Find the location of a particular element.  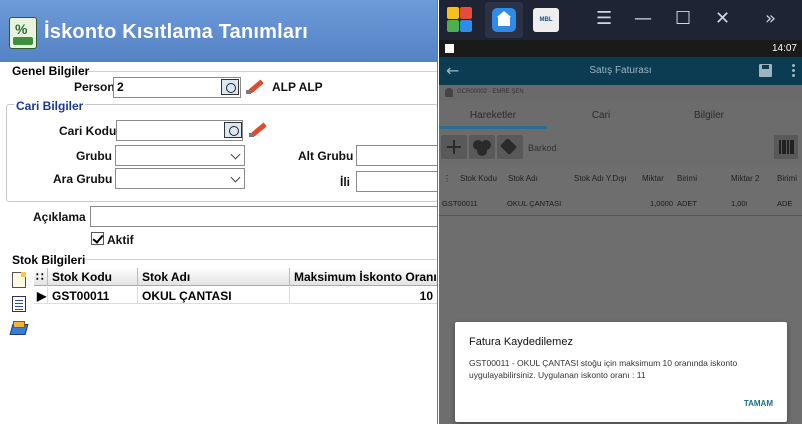

hamburger-menu-icon: ☰ is located at coordinates (604, 19).